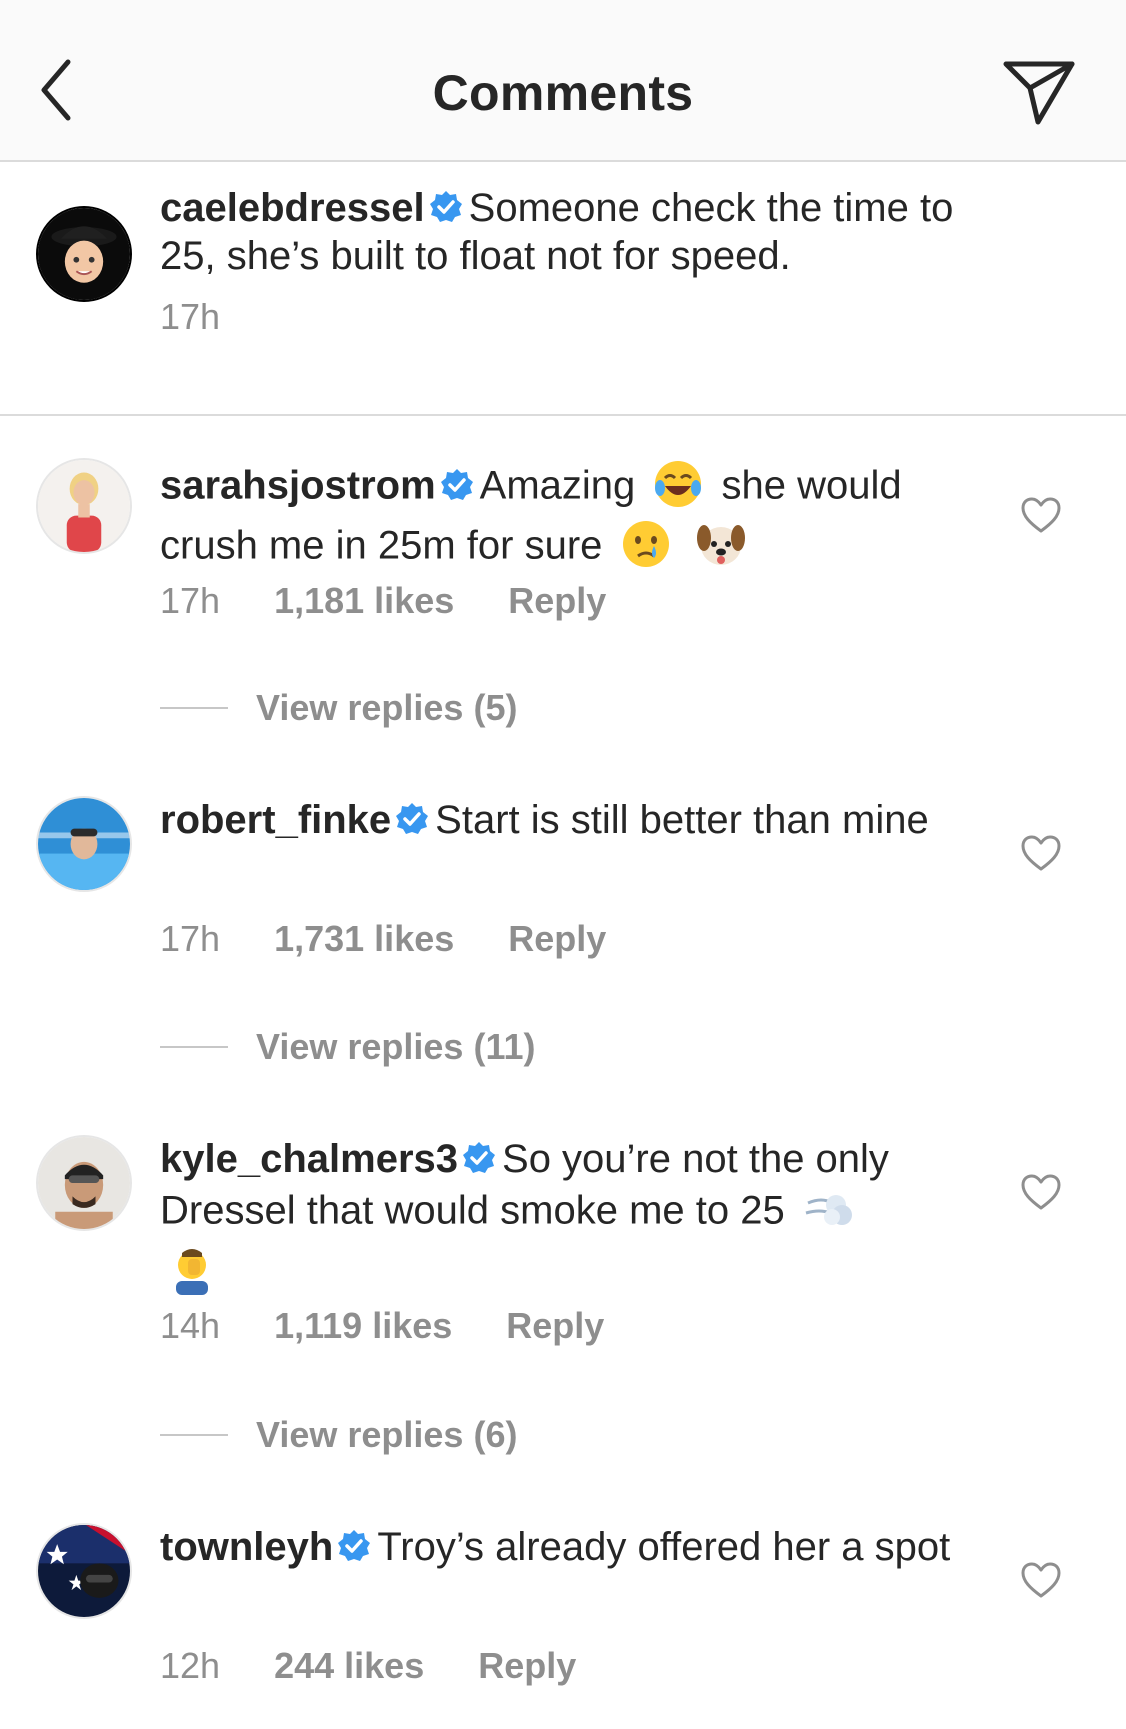 This screenshot has height=1729, width=1126. What do you see at coordinates (192, 1272) in the screenshot?
I see `facepalm-emoji-icon` at bounding box center [192, 1272].